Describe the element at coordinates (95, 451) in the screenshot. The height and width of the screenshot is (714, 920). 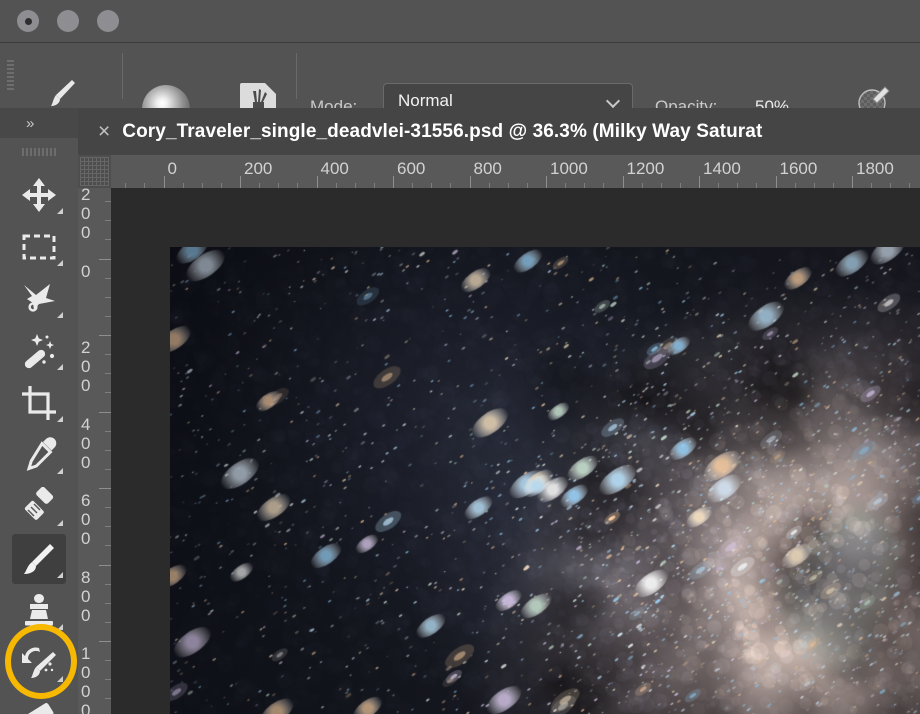
I see `vertical-ruler: 2 0 002 0 04 0 06 0 08 0 01 0 0 01` at that location.